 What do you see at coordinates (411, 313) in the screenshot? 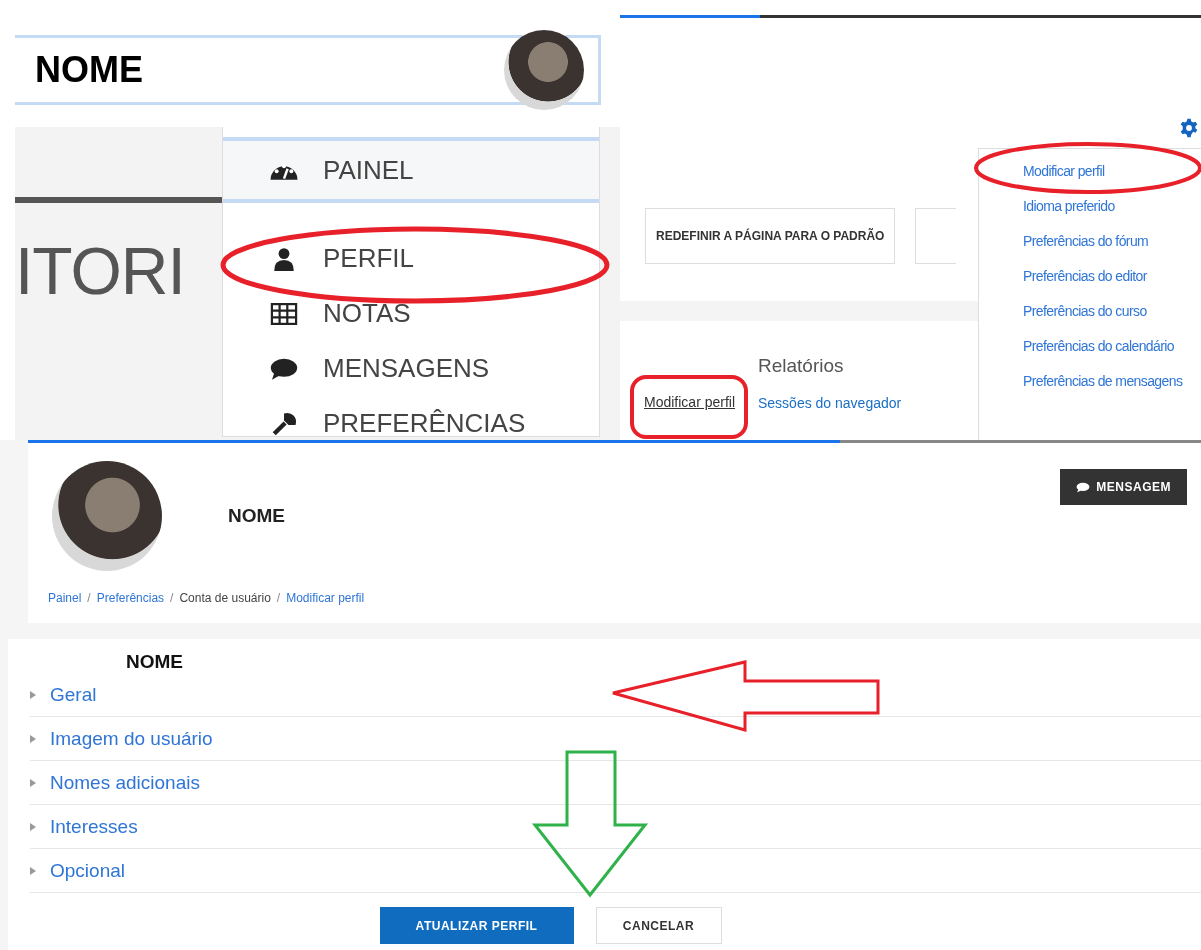
I see `menu-item: NOTAS` at bounding box center [411, 313].